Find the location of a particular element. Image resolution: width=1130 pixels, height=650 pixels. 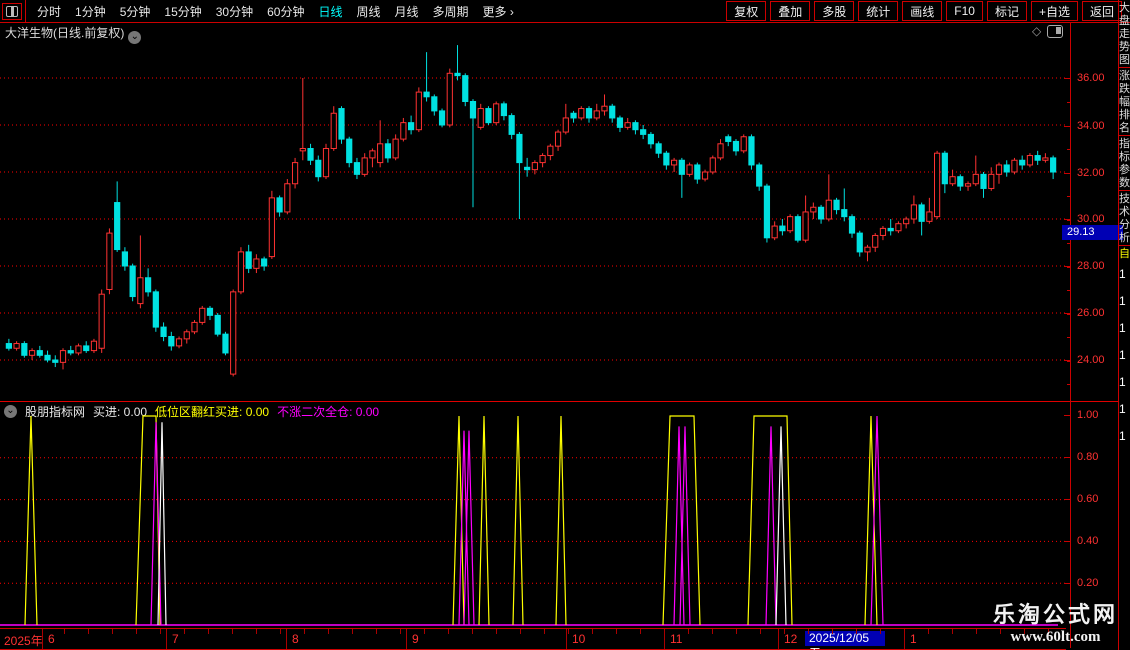

toolbar-button-+自选: +自选 is located at coordinates (1054, 11).